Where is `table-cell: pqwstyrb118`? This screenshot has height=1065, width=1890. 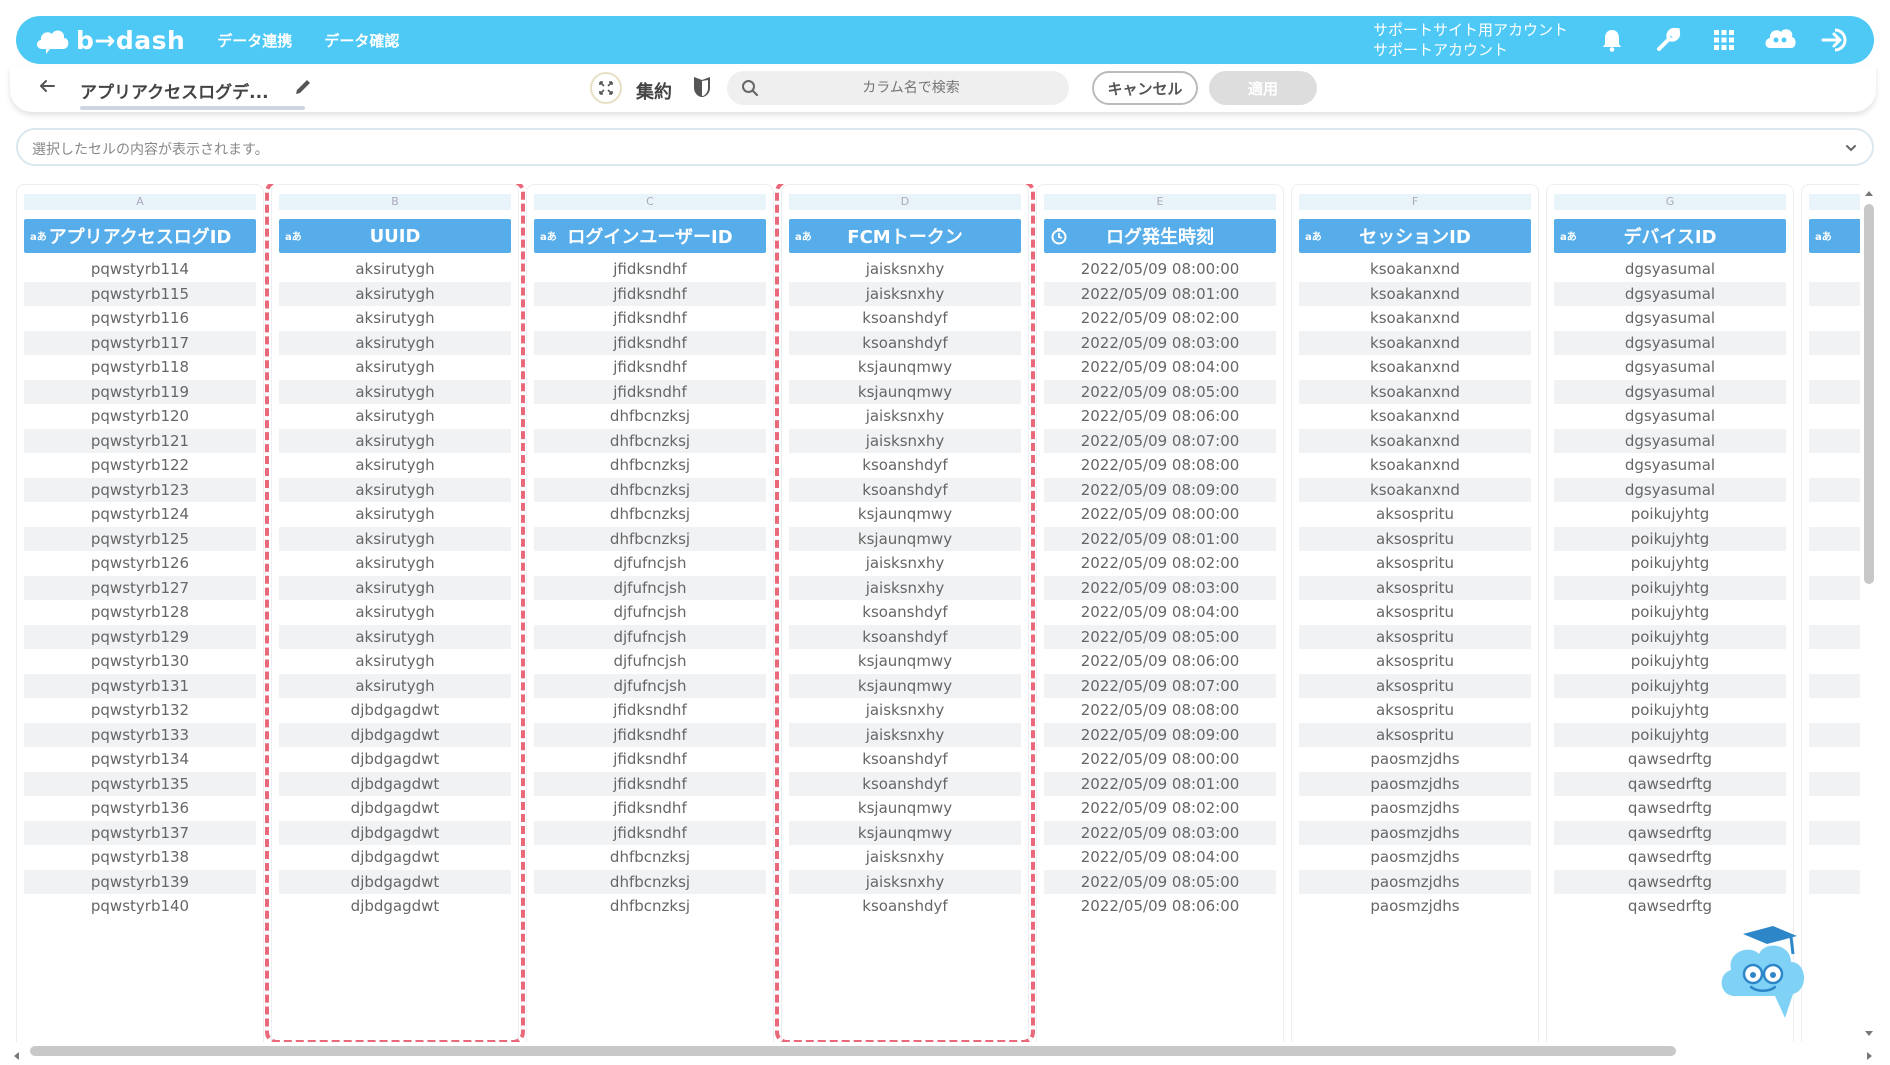
table-cell: pqwstyrb118 is located at coordinates (140, 367).